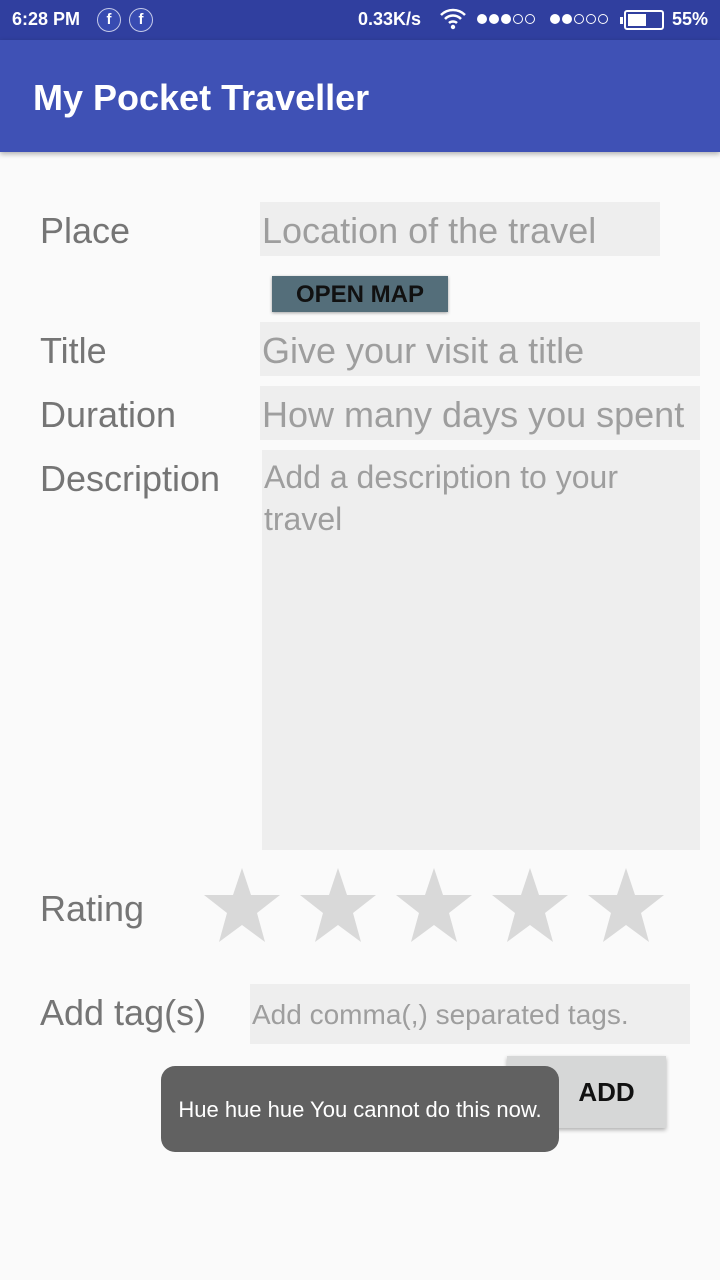 This screenshot has width=720, height=1280. What do you see at coordinates (606, 1092) in the screenshot?
I see `add-button-label: ADD` at bounding box center [606, 1092].